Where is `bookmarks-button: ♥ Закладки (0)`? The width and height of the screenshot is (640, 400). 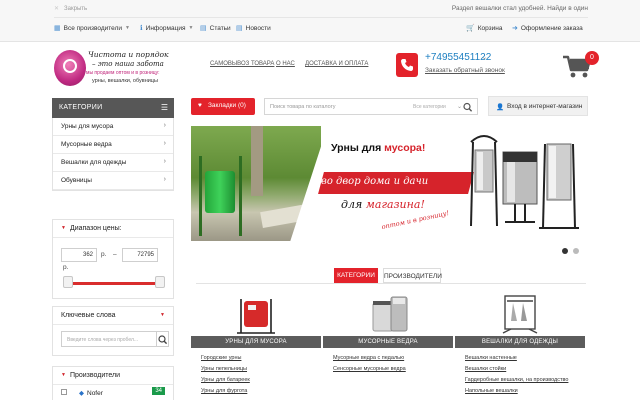 bookmarks-button: ♥ Закладки (0) is located at coordinates (223, 106).